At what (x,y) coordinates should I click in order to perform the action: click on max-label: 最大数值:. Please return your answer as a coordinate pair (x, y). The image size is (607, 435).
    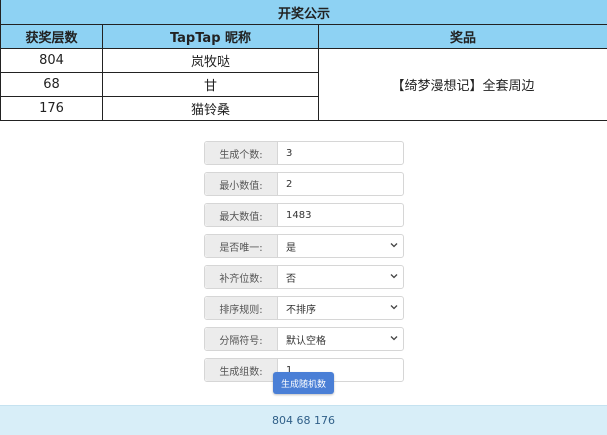
    Looking at the image, I should click on (241, 215).